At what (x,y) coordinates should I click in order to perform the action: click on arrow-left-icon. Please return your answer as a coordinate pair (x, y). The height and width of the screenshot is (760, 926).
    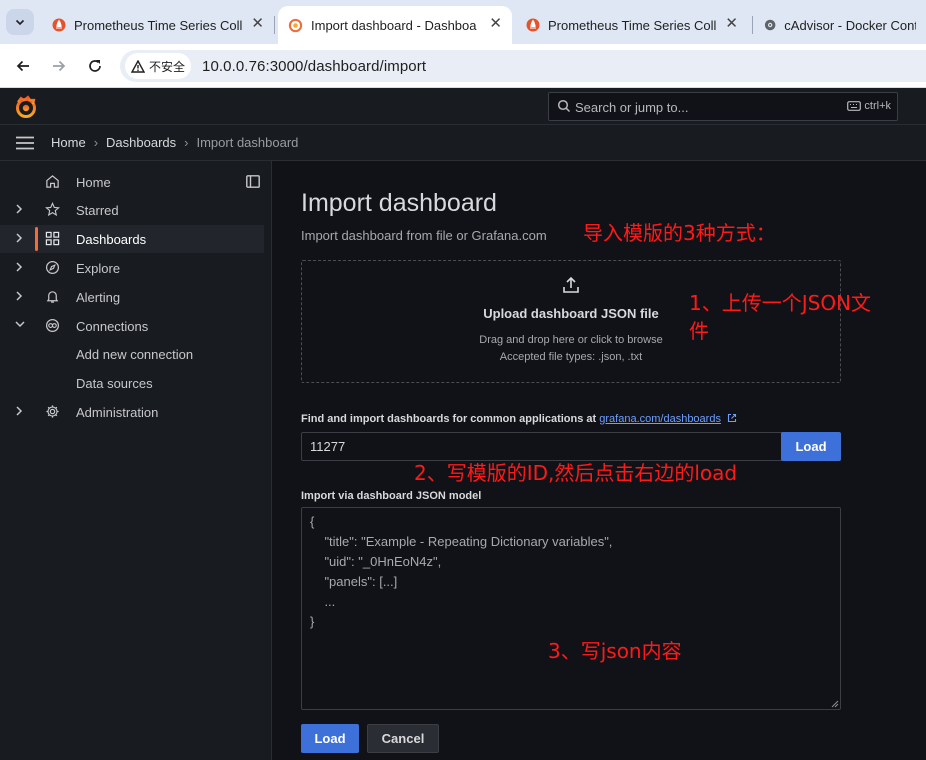
    Looking at the image, I should click on (22, 66).